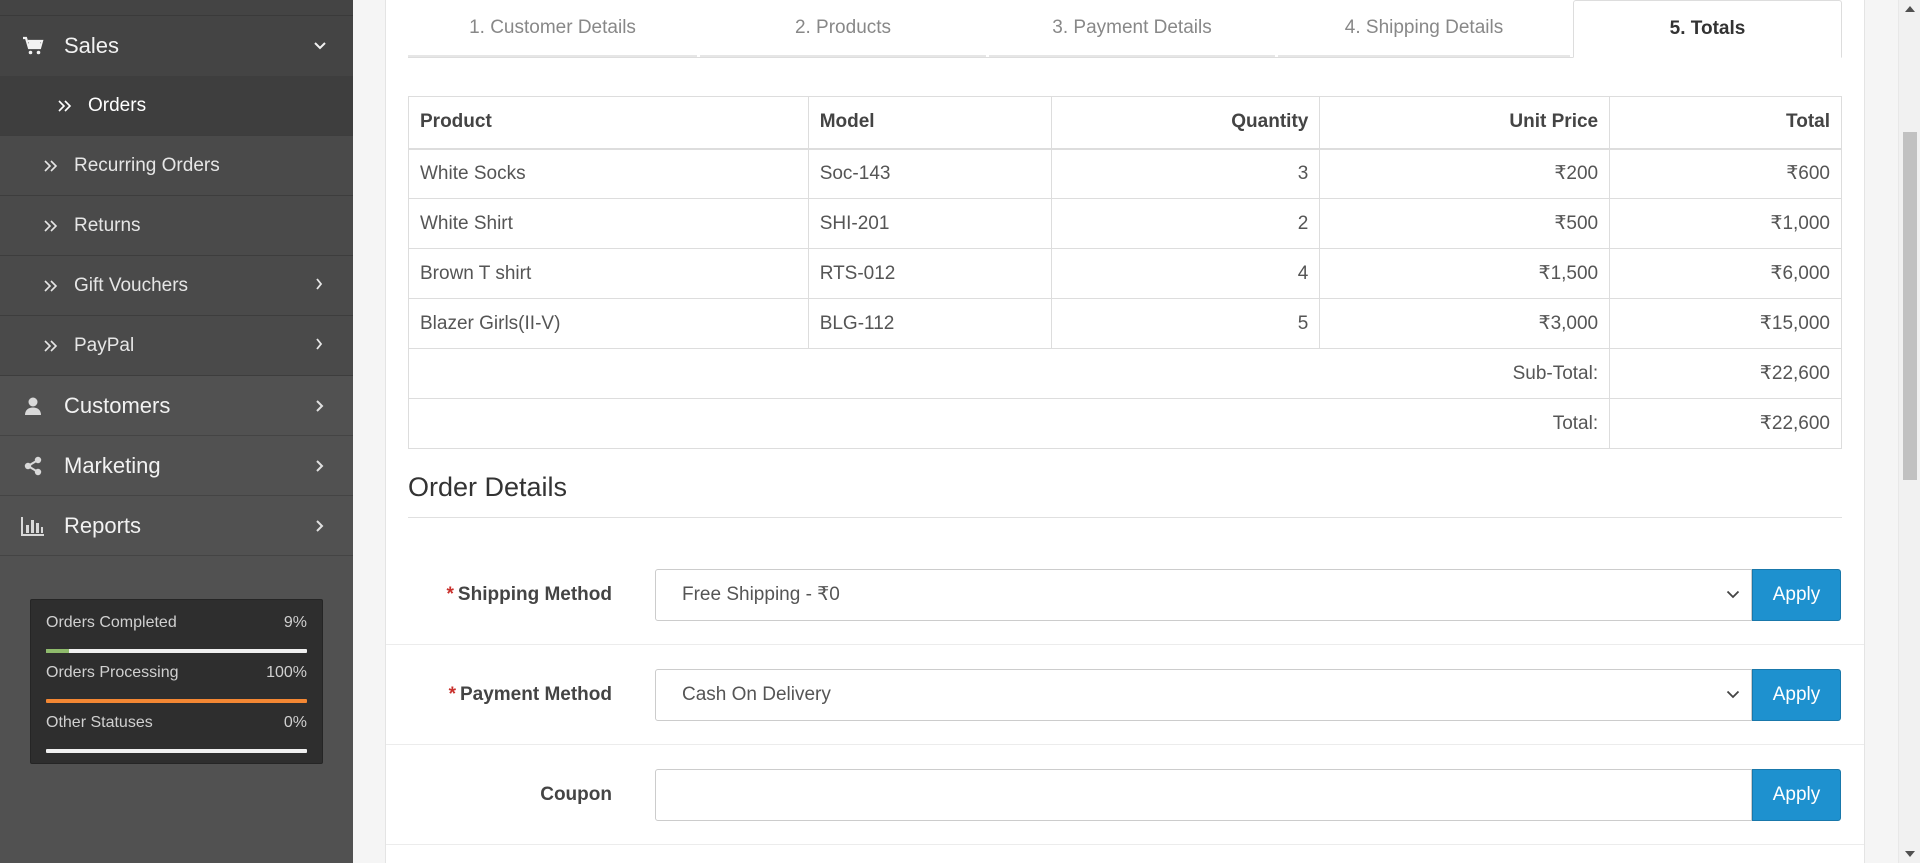  What do you see at coordinates (1725, 373) in the screenshot?
I see `subtotal-value: ₹22,600` at bounding box center [1725, 373].